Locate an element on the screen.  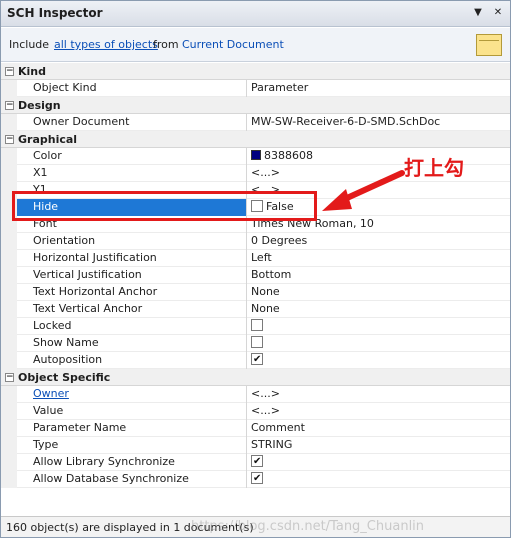
property-value-text: STRING is located at coordinates (272, 444).